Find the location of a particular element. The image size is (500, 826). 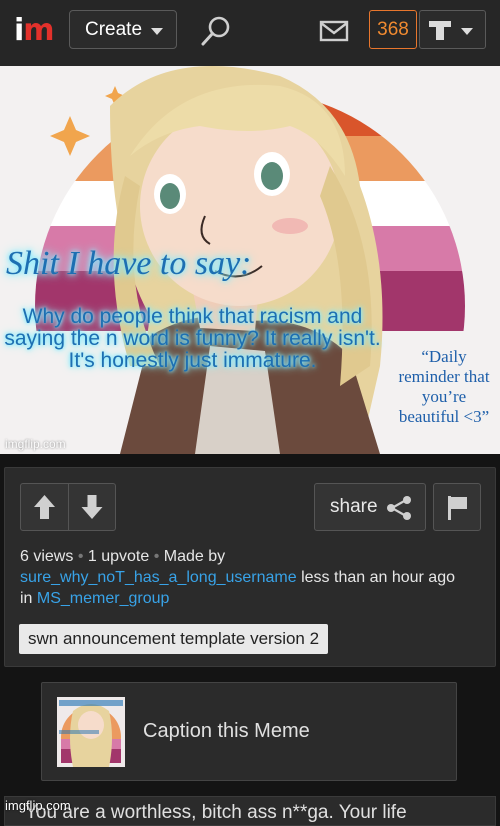

logo-letter-m: m is located at coordinates (38, 30).